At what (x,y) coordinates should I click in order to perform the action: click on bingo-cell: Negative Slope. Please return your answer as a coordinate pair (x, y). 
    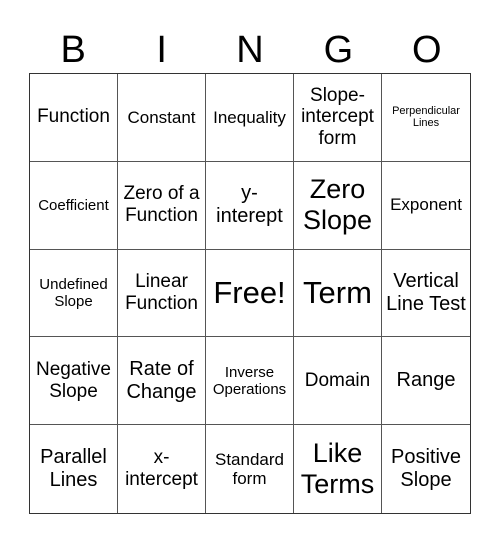
    Looking at the image, I should click on (74, 381).